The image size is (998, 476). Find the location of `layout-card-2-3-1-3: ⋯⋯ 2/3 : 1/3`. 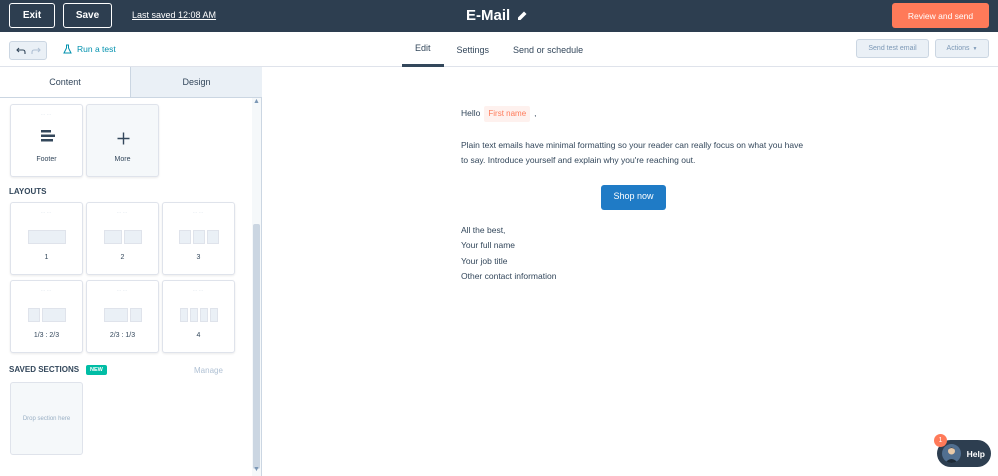

layout-card-2-3-1-3: ⋯⋯ 2/3 : 1/3 is located at coordinates (122, 316).